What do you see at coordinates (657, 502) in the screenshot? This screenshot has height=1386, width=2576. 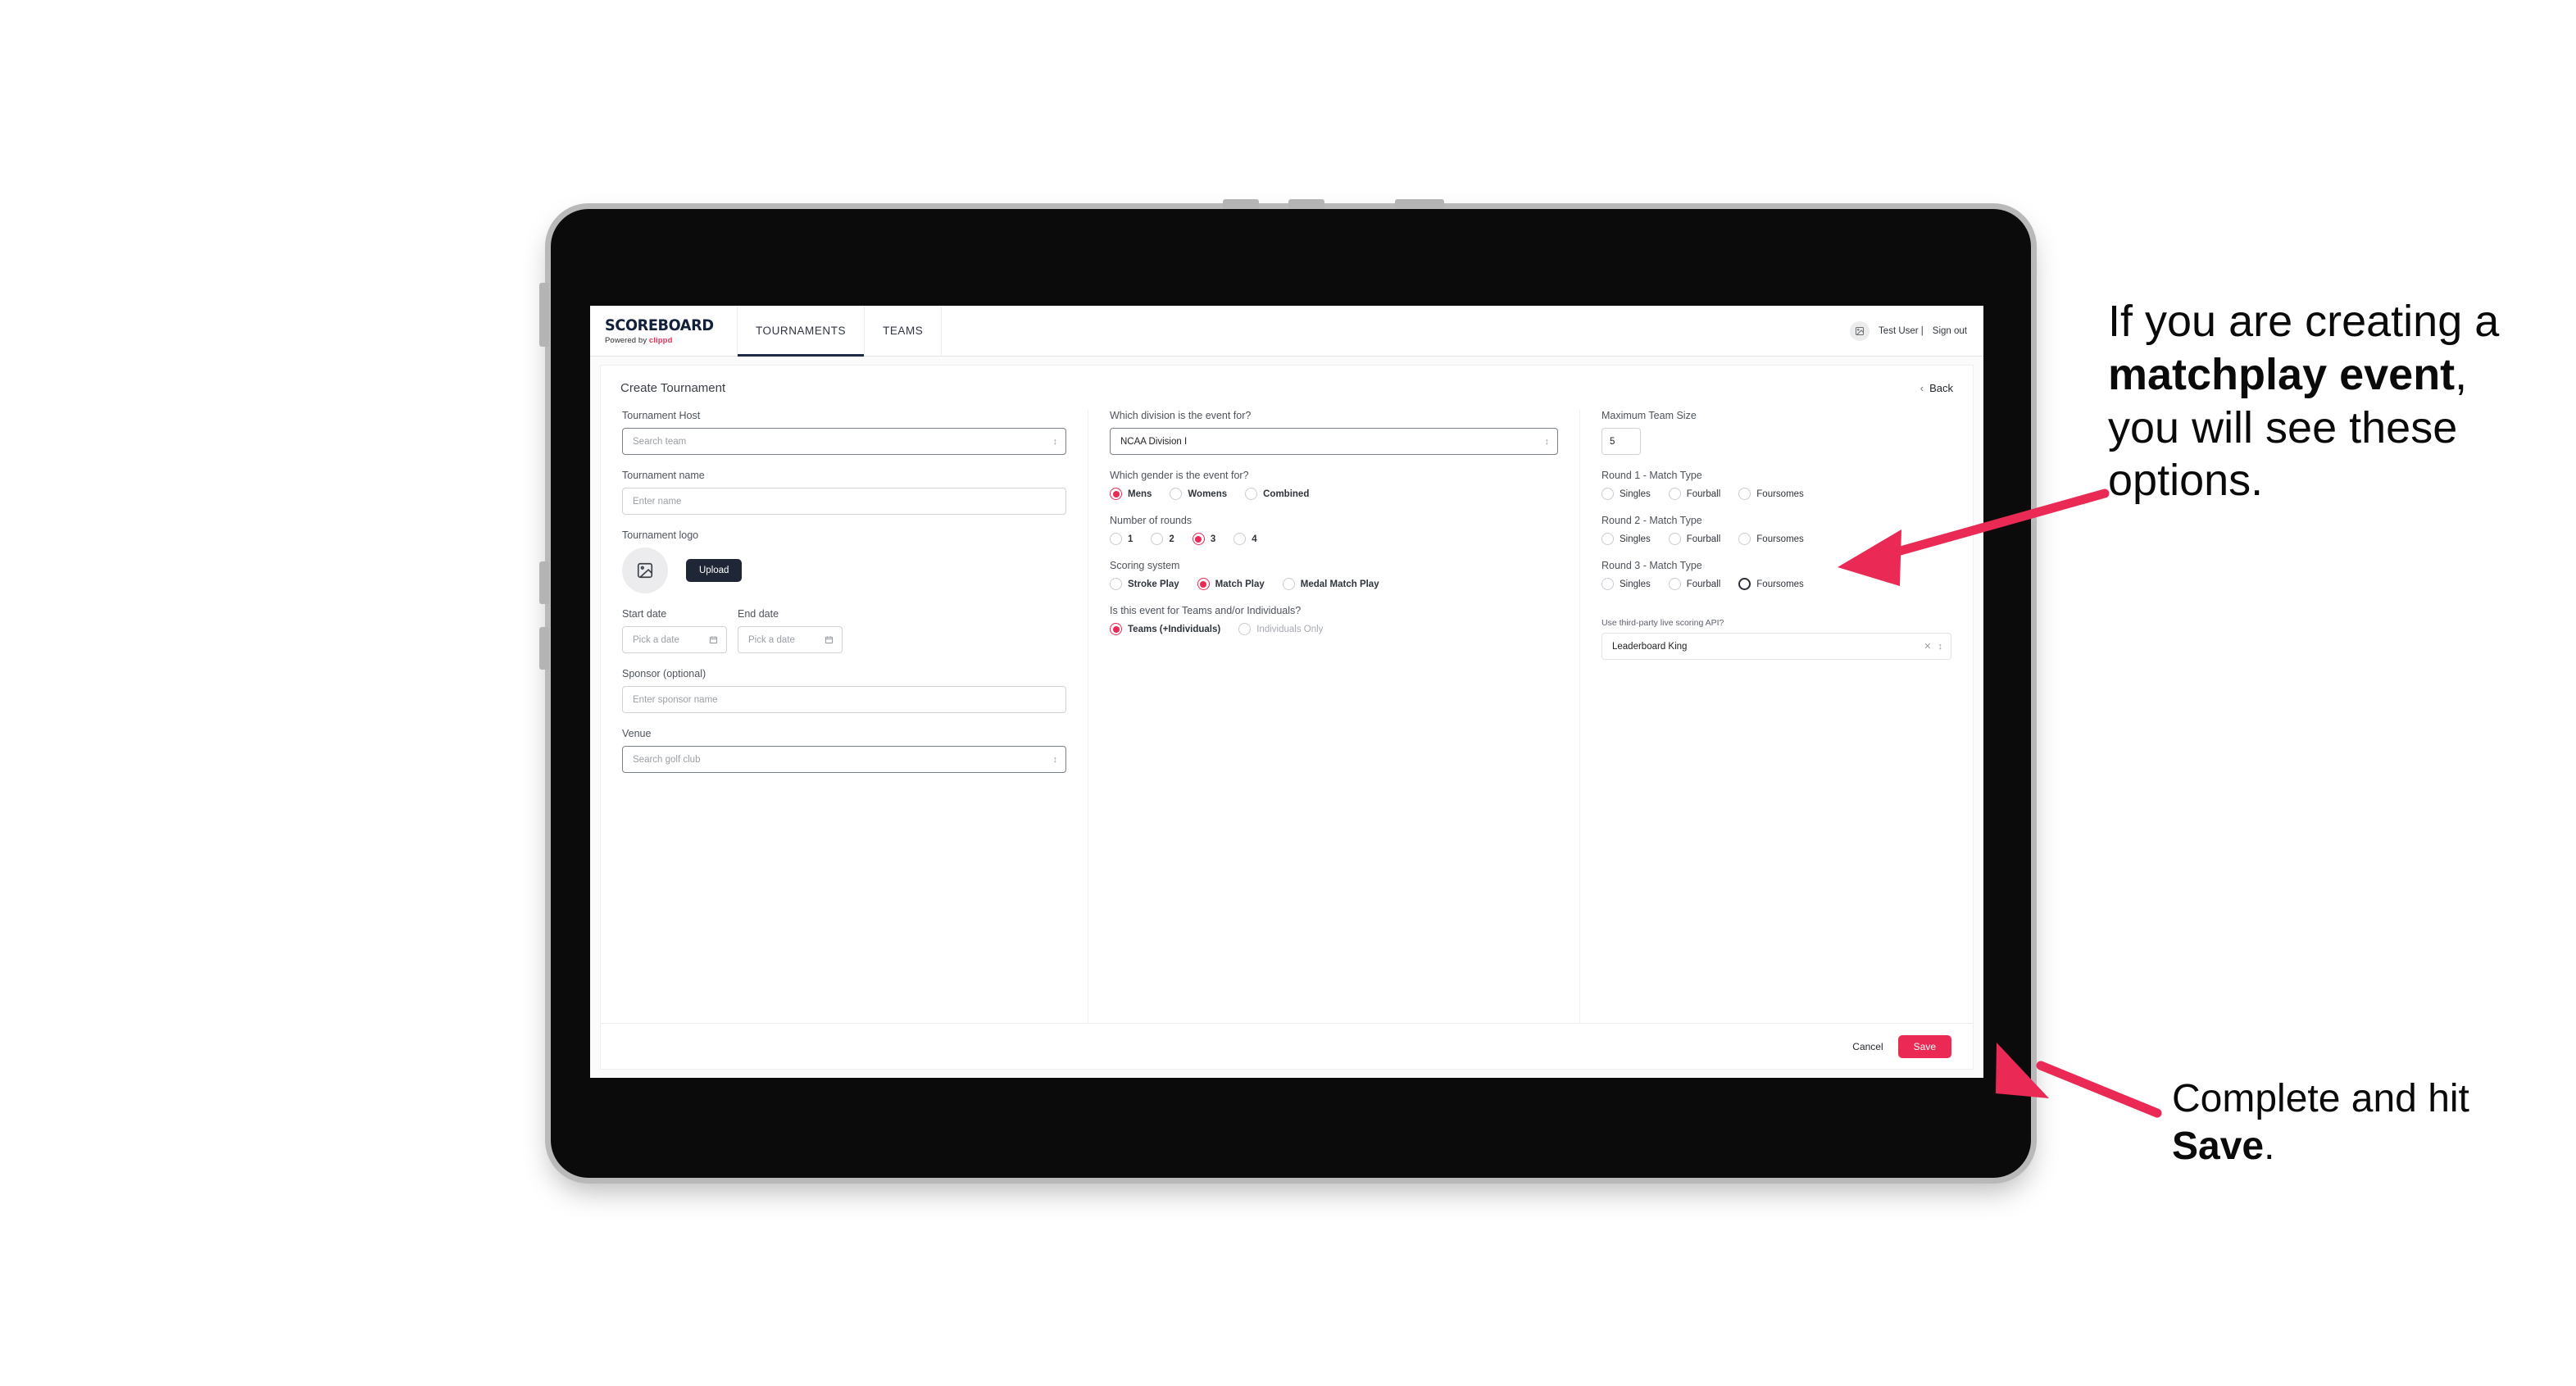 I see `tournament-name-value: Enter name` at bounding box center [657, 502].